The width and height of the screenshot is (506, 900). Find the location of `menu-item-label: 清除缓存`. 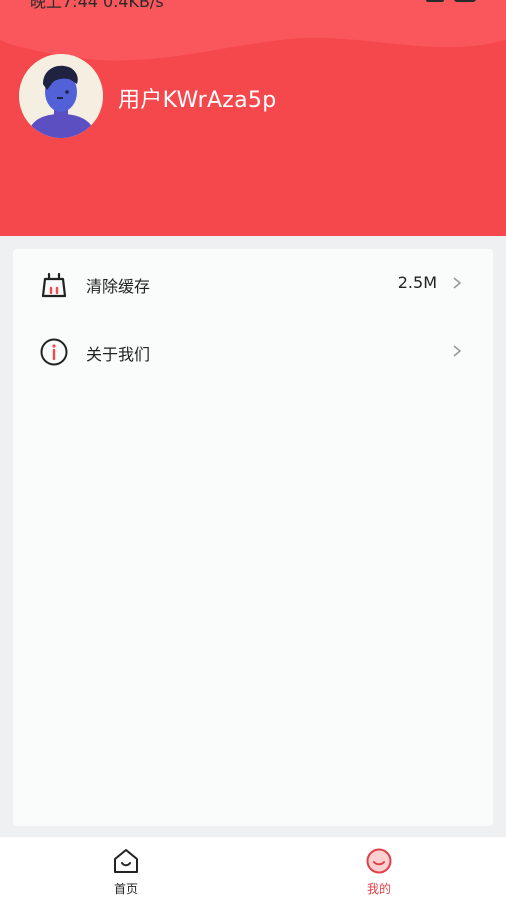

menu-item-label: 清除缓存 is located at coordinates (118, 286).